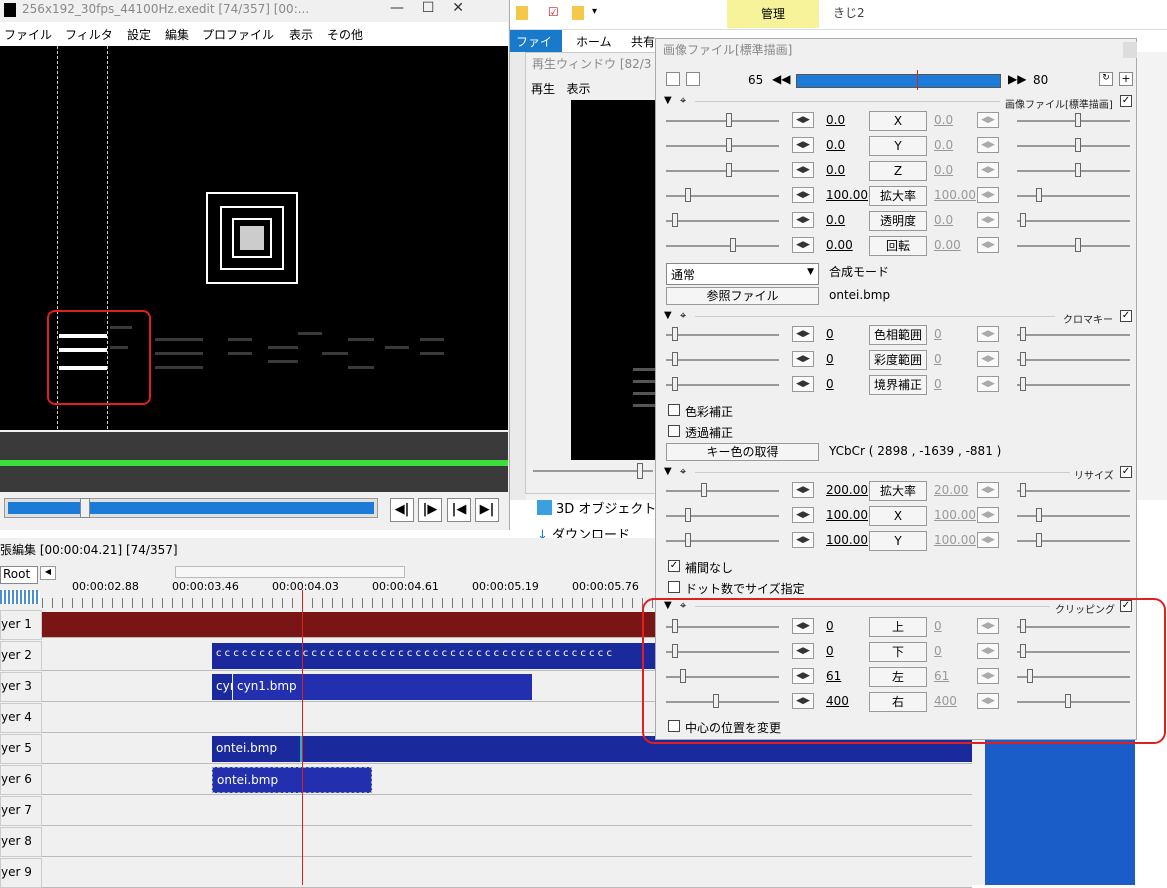 The image size is (1167, 888). What do you see at coordinates (742, 452) in the screenshot?
I see `key-color-button: キー色の取得` at bounding box center [742, 452].